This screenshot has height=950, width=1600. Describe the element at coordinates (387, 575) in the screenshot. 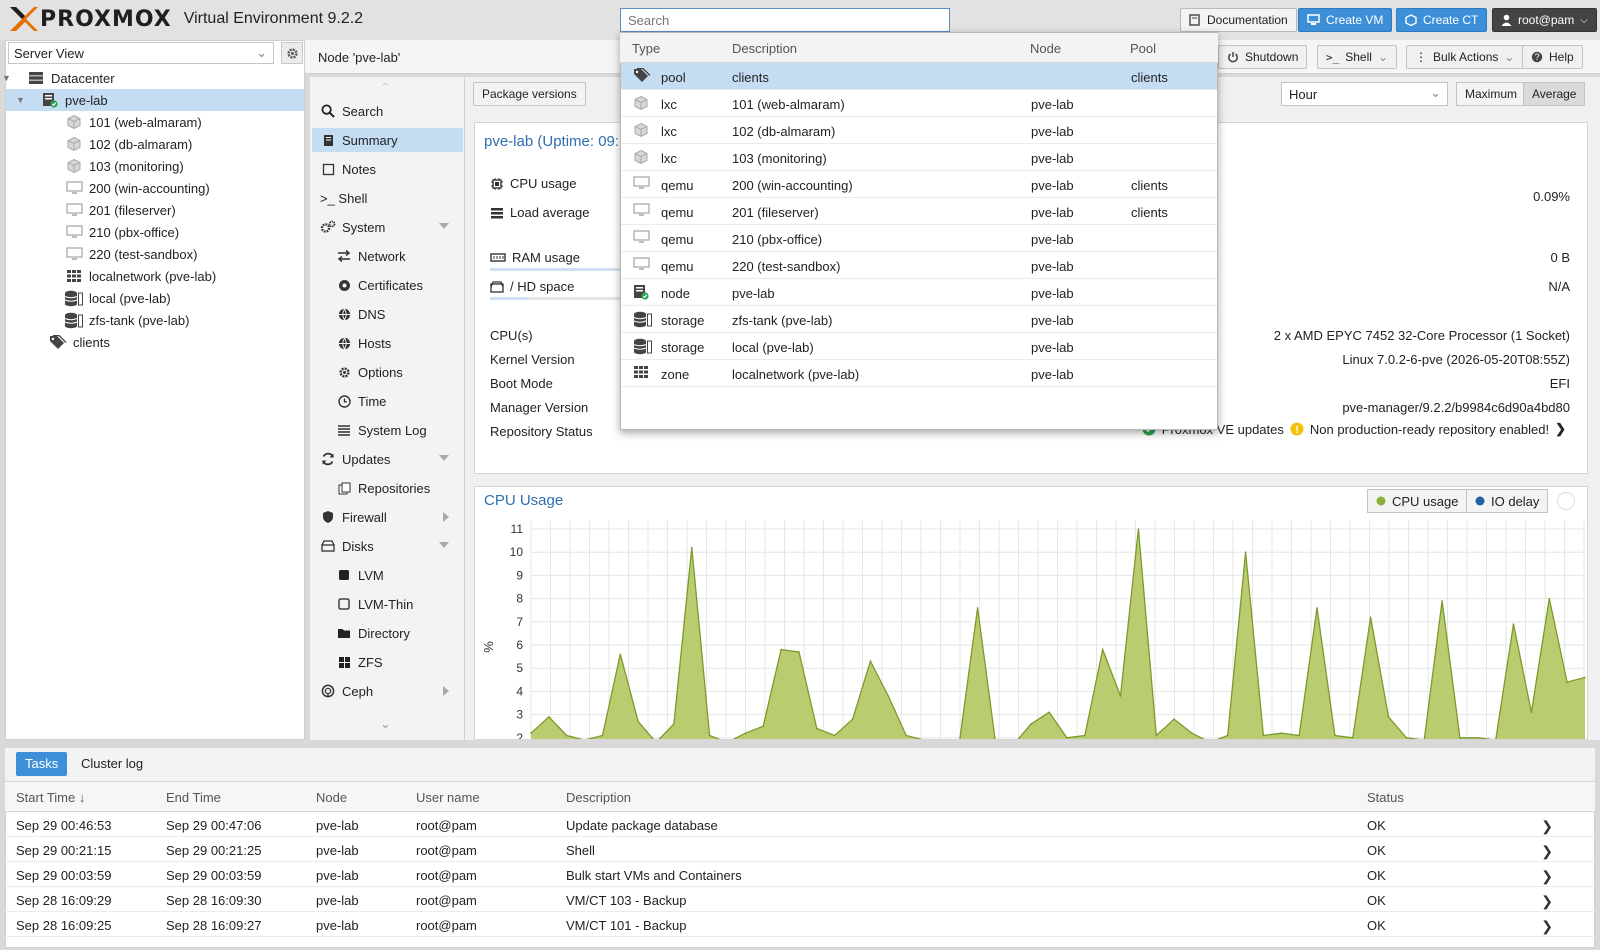

I see `submenu-item: LVM` at that location.